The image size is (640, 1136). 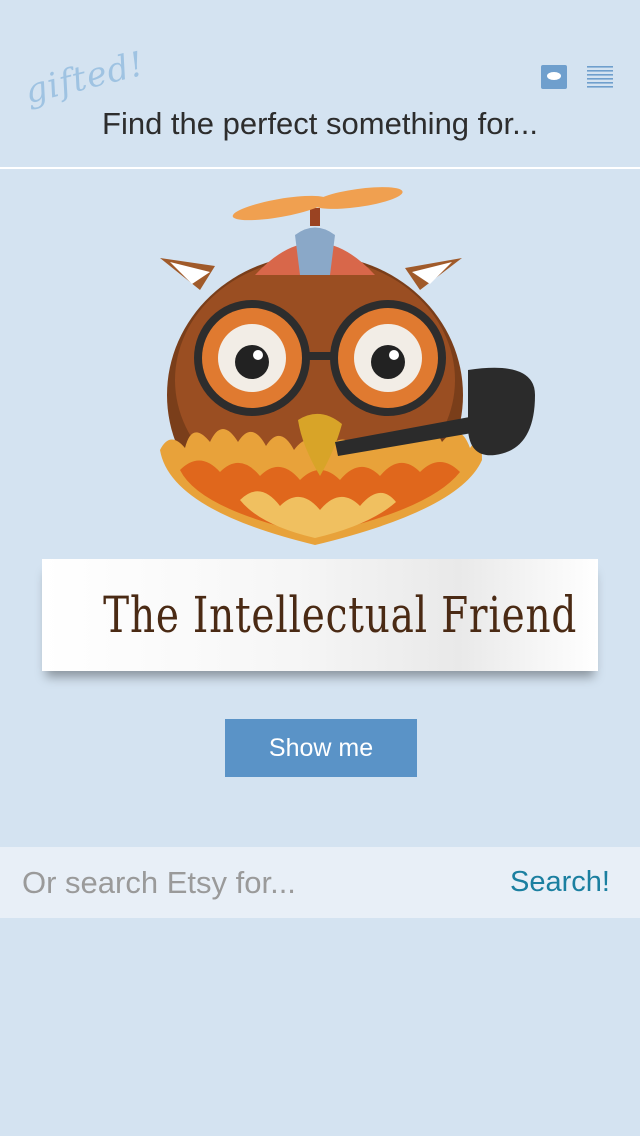 I want to click on menu-lines, so click(x=600, y=77).